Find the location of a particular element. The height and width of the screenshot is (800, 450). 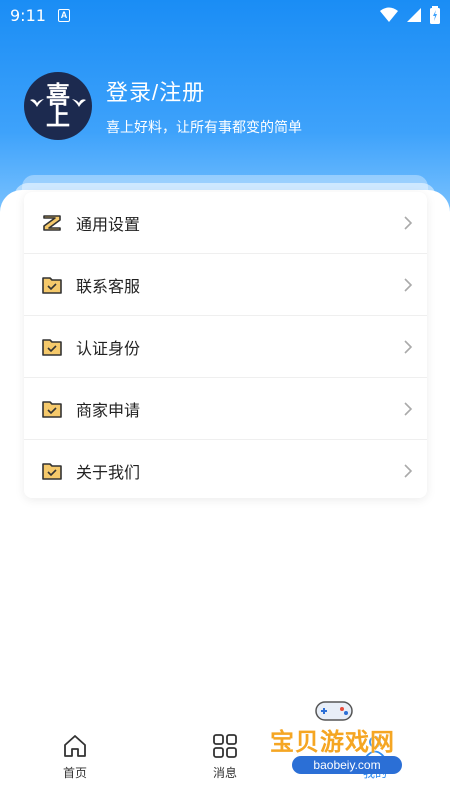

watermark-logo: 宝贝游戏网 baobeiy.com is located at coordinates (345, 741).